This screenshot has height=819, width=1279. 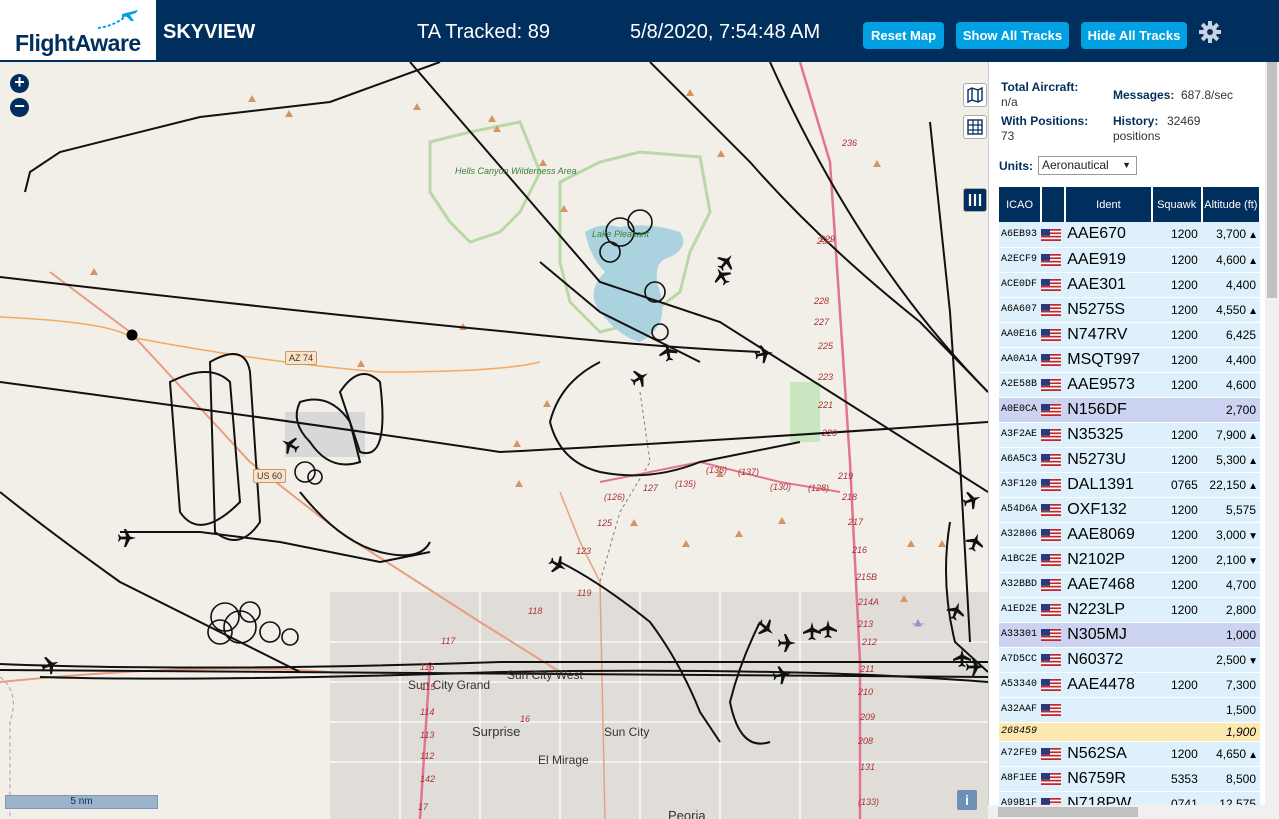 I want to click on table-row: 268459 1,900, so click(x=1129, y=732).